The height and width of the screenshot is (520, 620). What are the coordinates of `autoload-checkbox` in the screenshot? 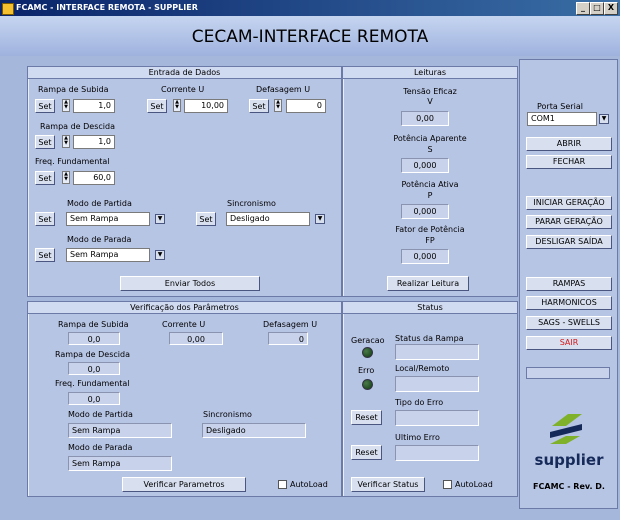 It's located at (282, 484).